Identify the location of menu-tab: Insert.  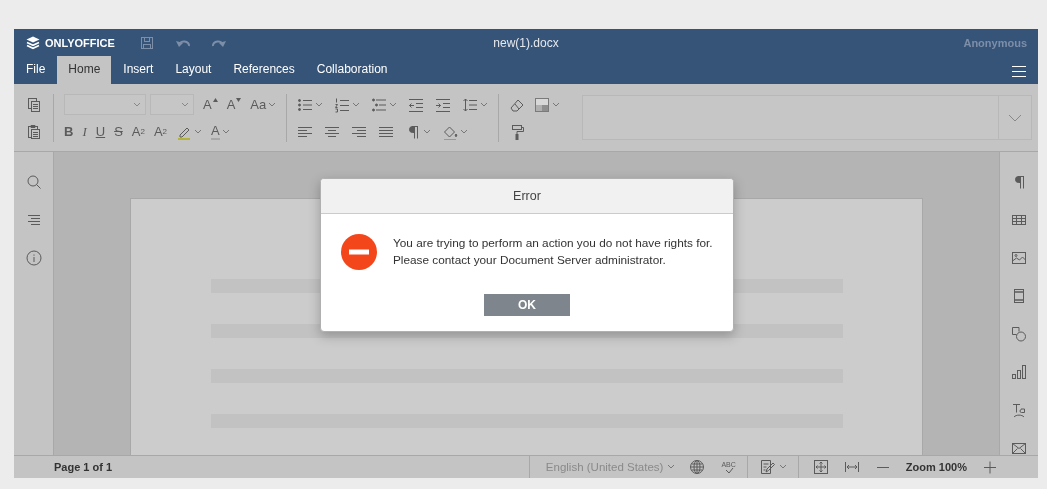
(138, 70).